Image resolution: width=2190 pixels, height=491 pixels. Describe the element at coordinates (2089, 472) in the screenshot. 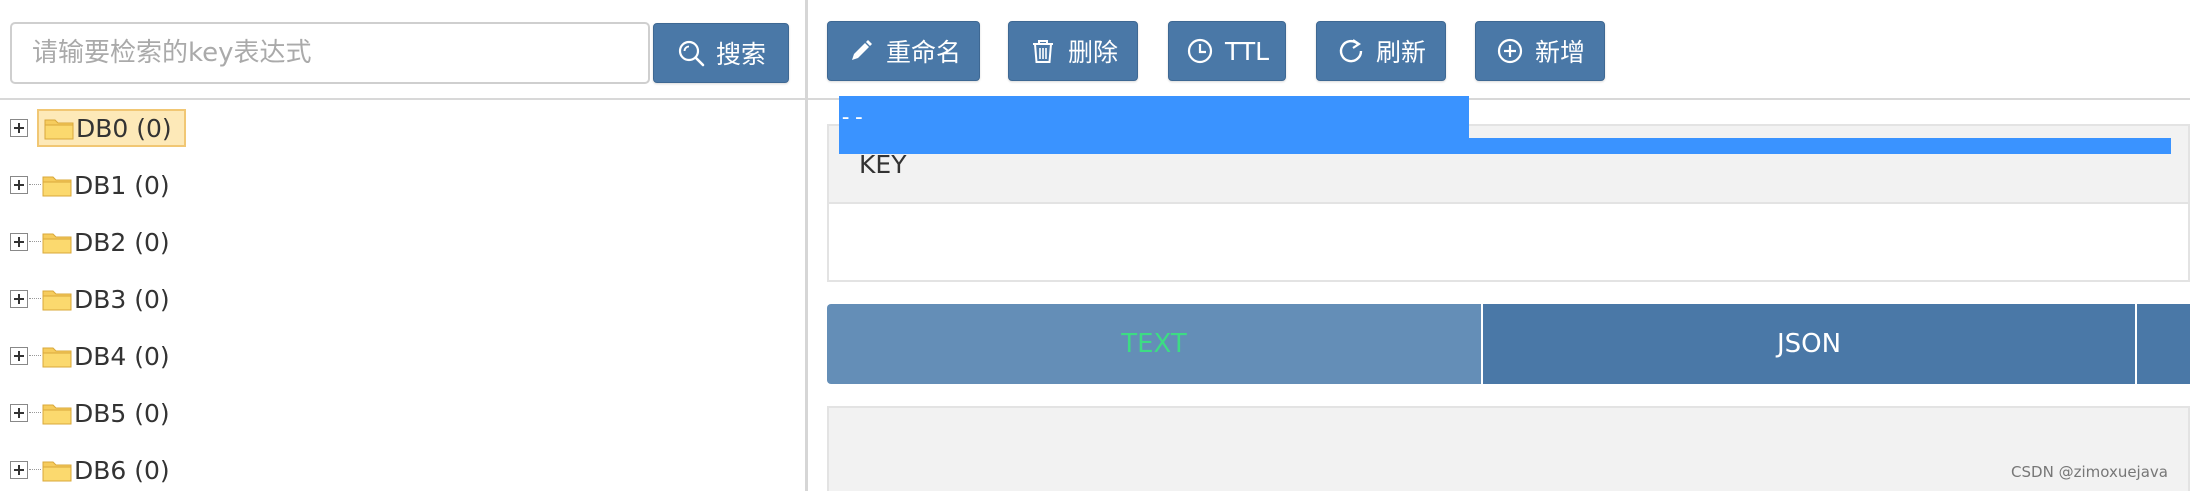

I see `watermark: CSDN @zimoxuejava` at that location.